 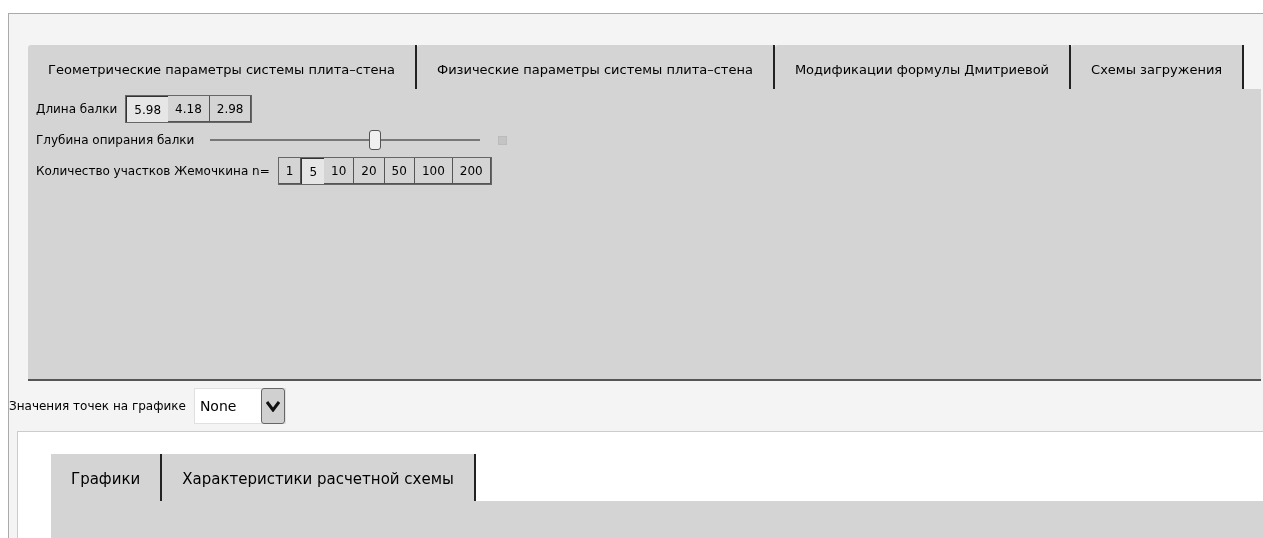 What do you see at coordinates (319, 477) in the screenshot?
I see `tab: Характеристики расчетной схемы` at bounding box center [319, 477].